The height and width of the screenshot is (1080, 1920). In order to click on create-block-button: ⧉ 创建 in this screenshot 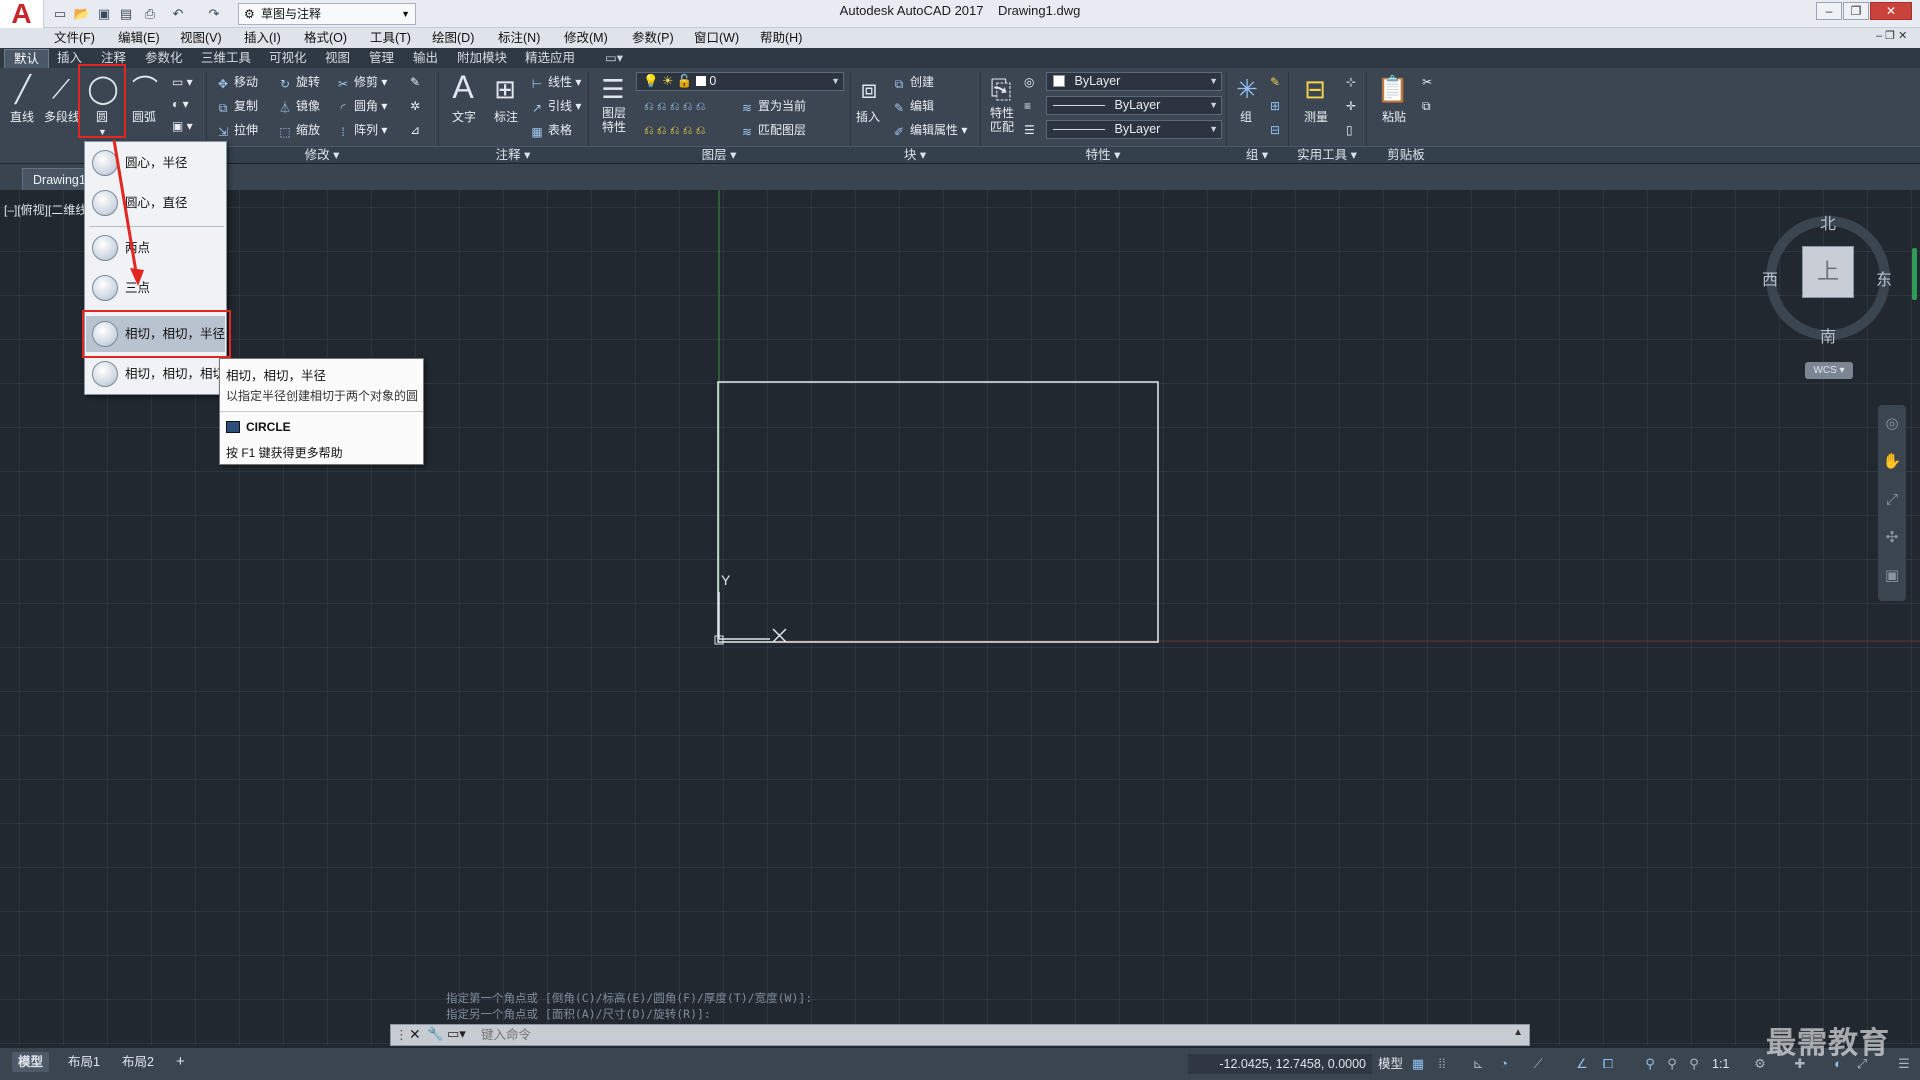, I will do `click(913, 82)`.